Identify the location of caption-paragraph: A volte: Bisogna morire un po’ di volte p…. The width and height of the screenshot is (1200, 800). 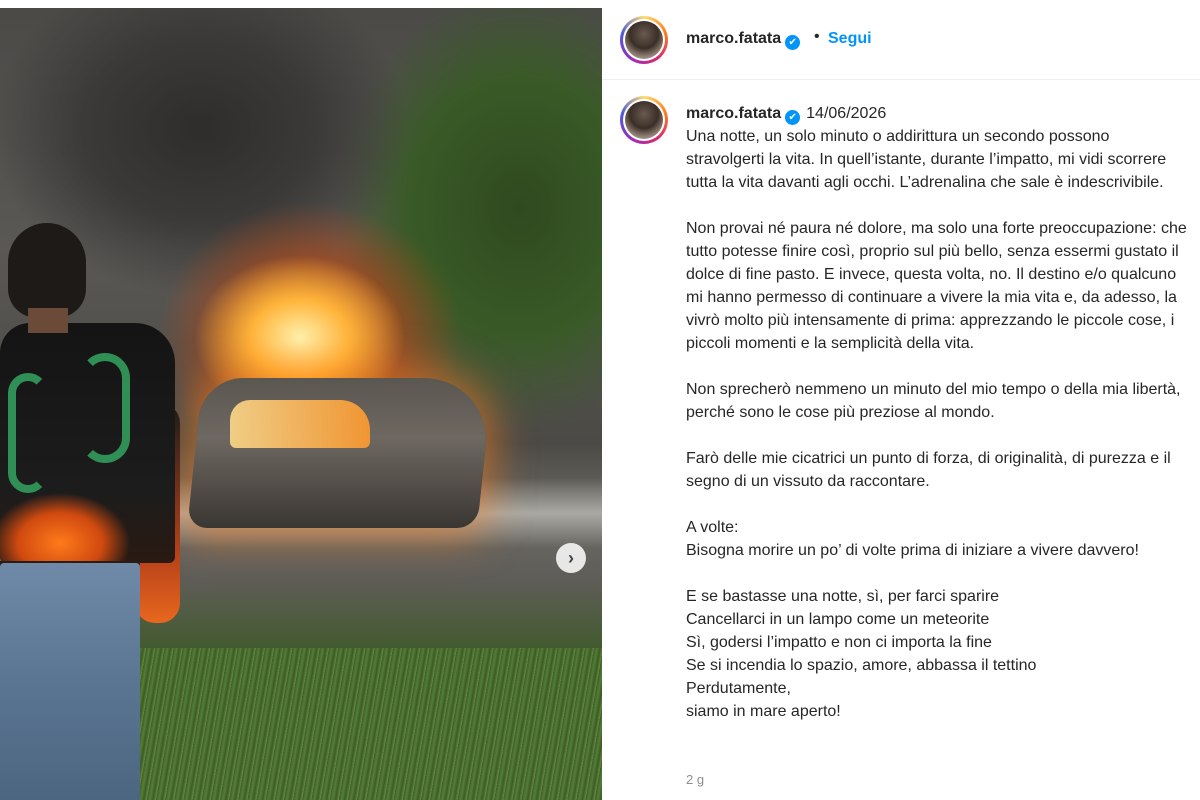
(939, 539).